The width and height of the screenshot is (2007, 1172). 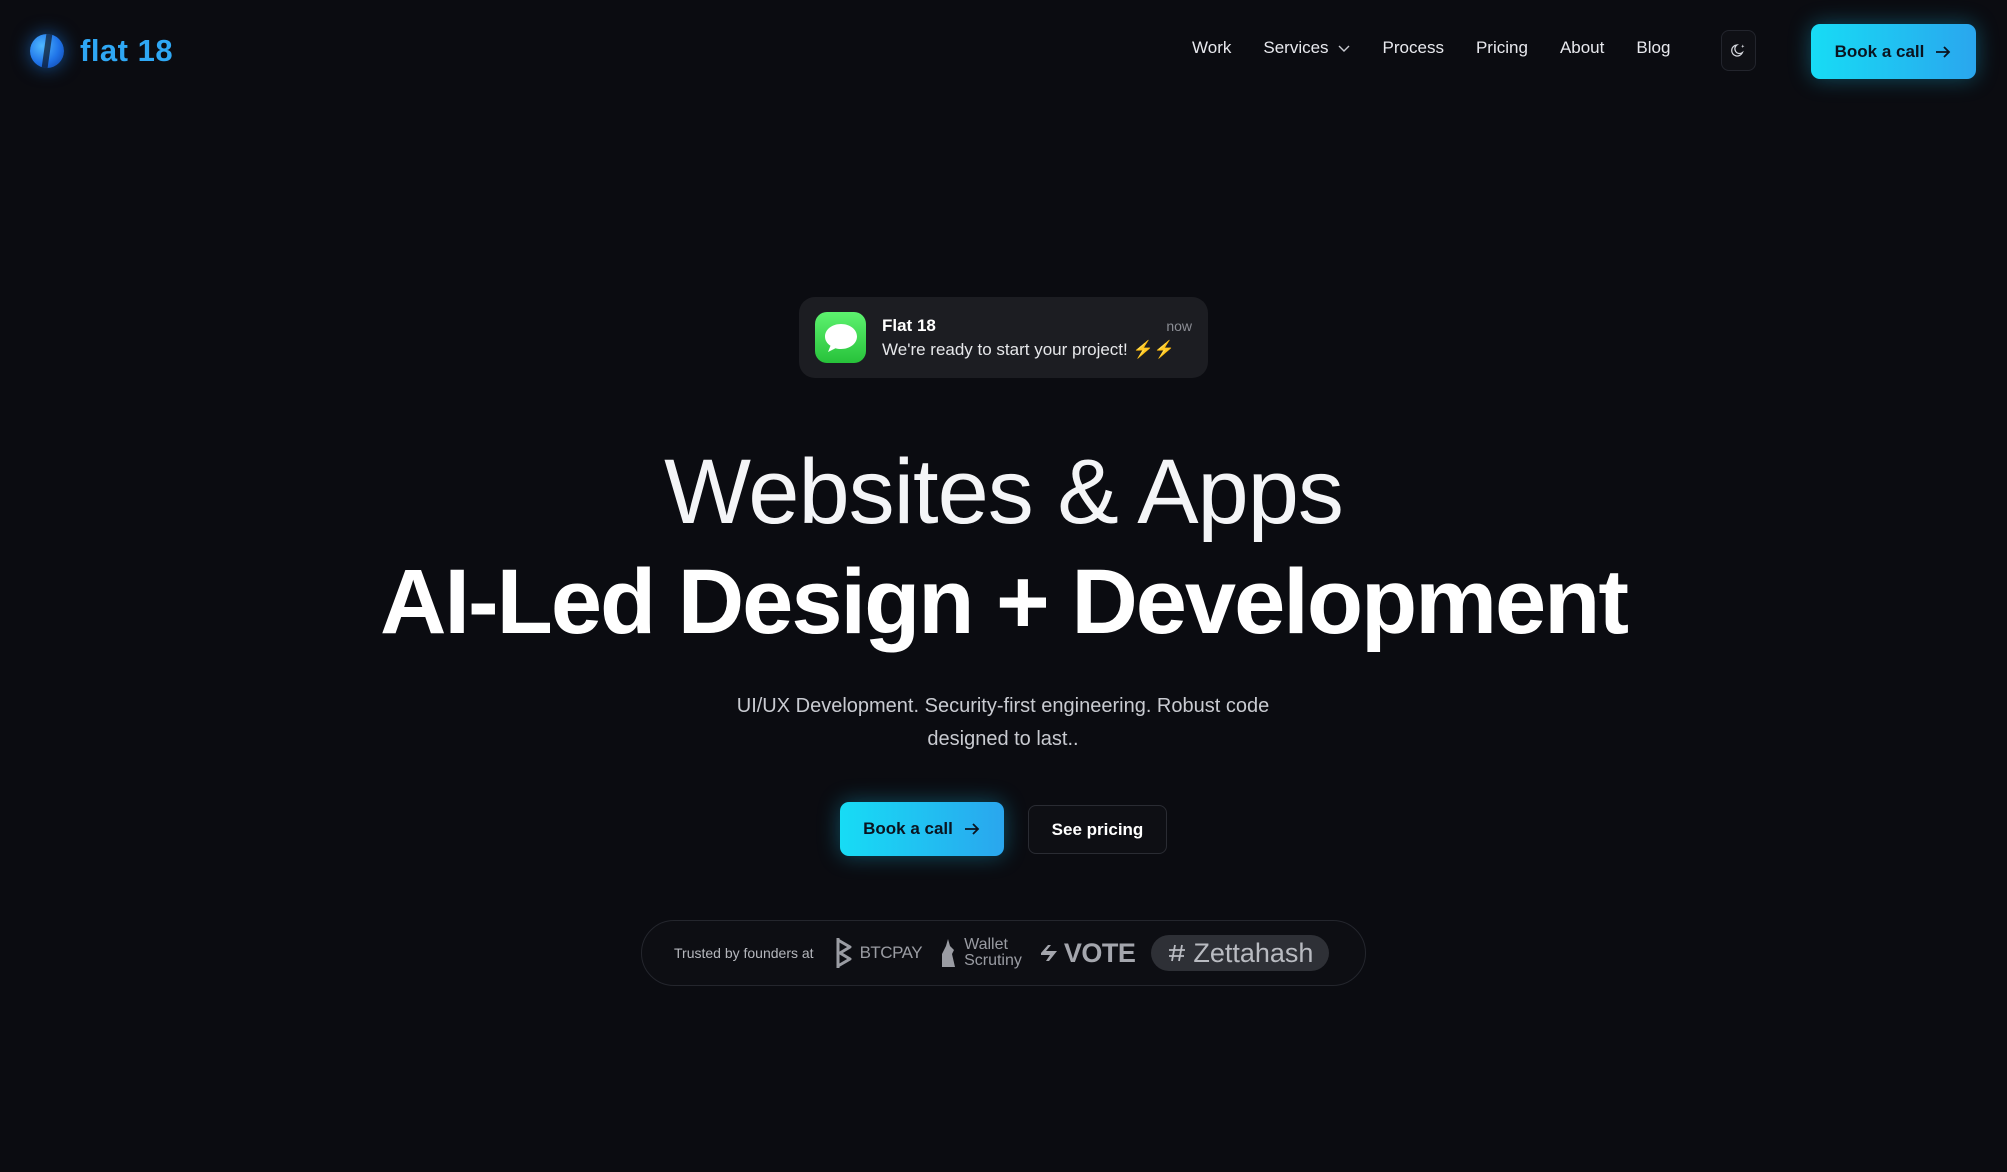 I want to click on see-pricing-button: See pricing, so click(x=1097, y=829).